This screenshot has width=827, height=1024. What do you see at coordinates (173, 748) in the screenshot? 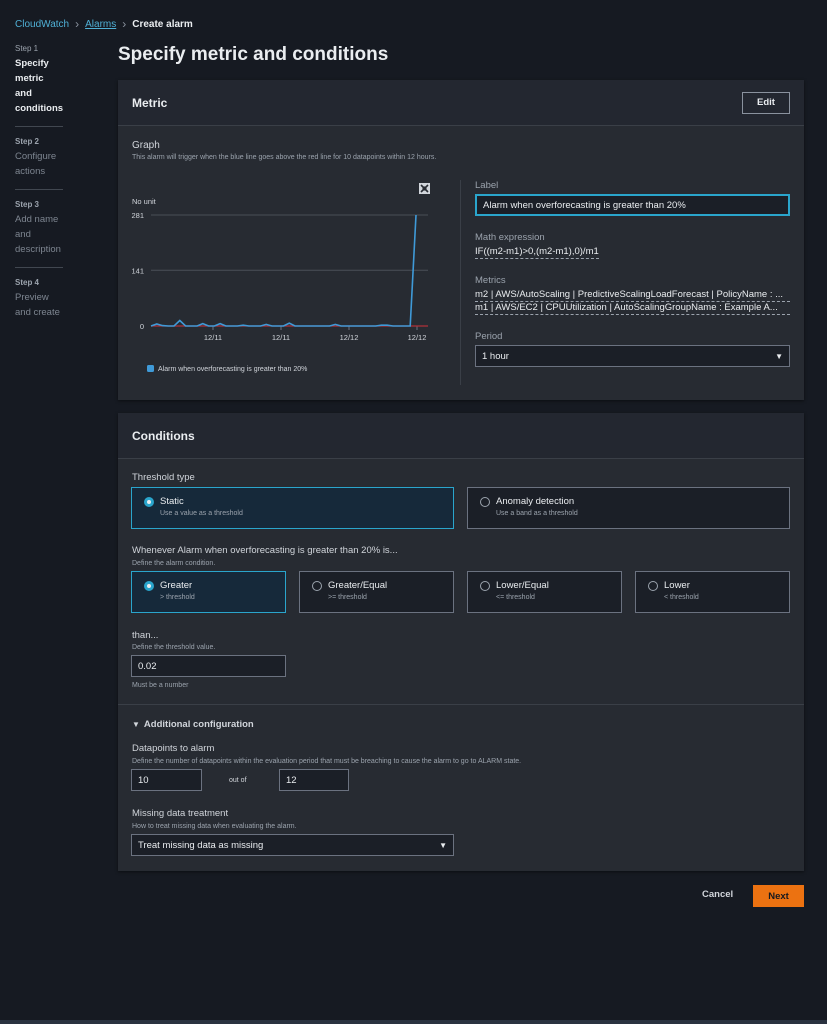
I see `datapoints-label: Datapoints to alarm` at bounding box center [173, 748].